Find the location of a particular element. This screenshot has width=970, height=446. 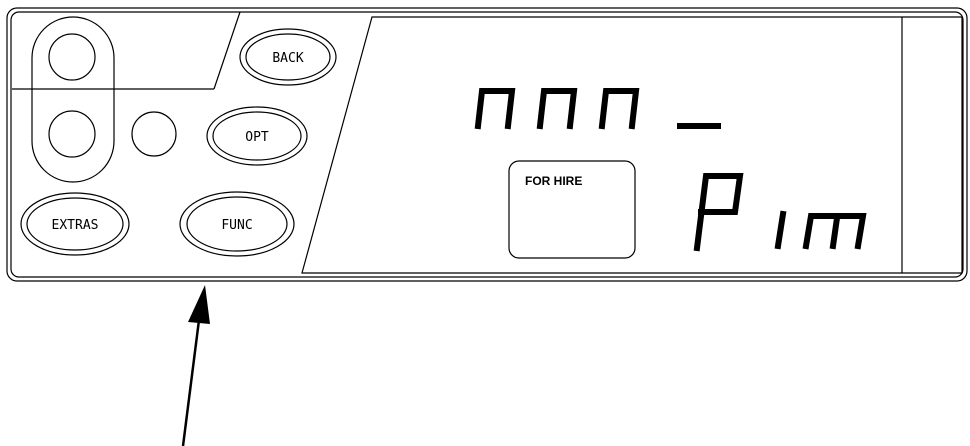

panel-divider-slant is located at coordinates (227, 50).